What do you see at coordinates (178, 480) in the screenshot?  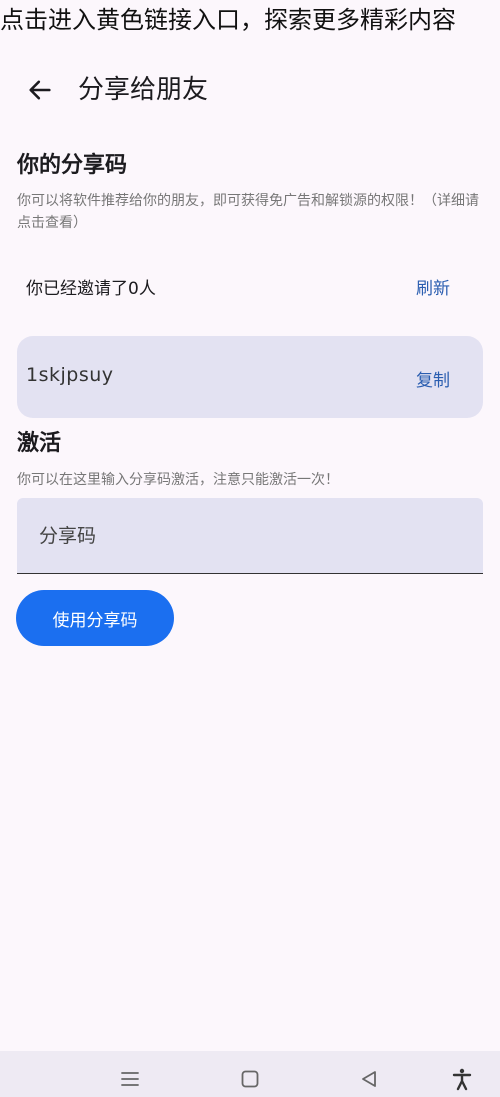 I see `activate-description: 你可以在这里输入分享码激活，注意只能激活一次！` at bounding box center [178, 480].